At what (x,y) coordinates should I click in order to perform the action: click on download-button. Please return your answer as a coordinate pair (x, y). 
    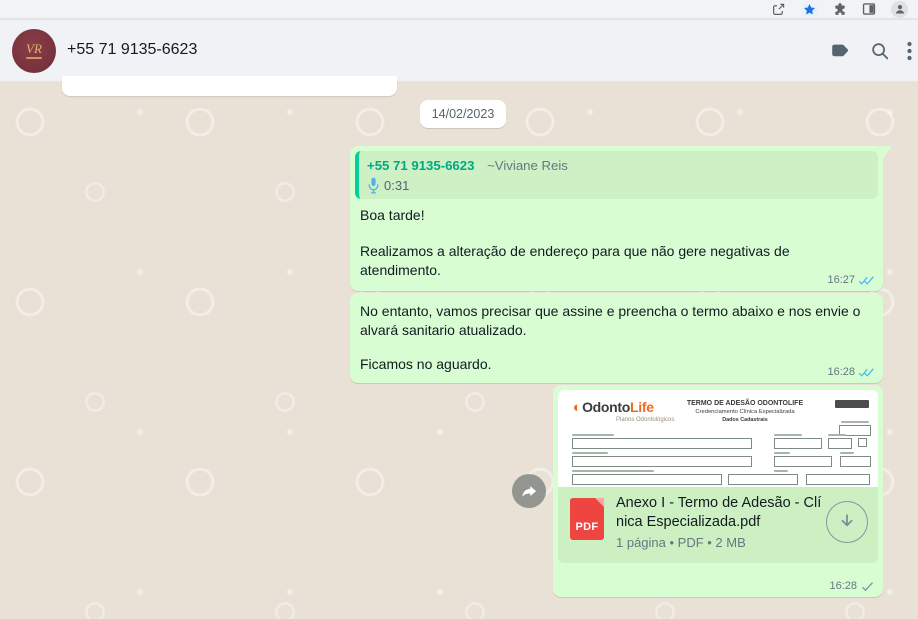
    Looking at the image, I should click on (847, 522).